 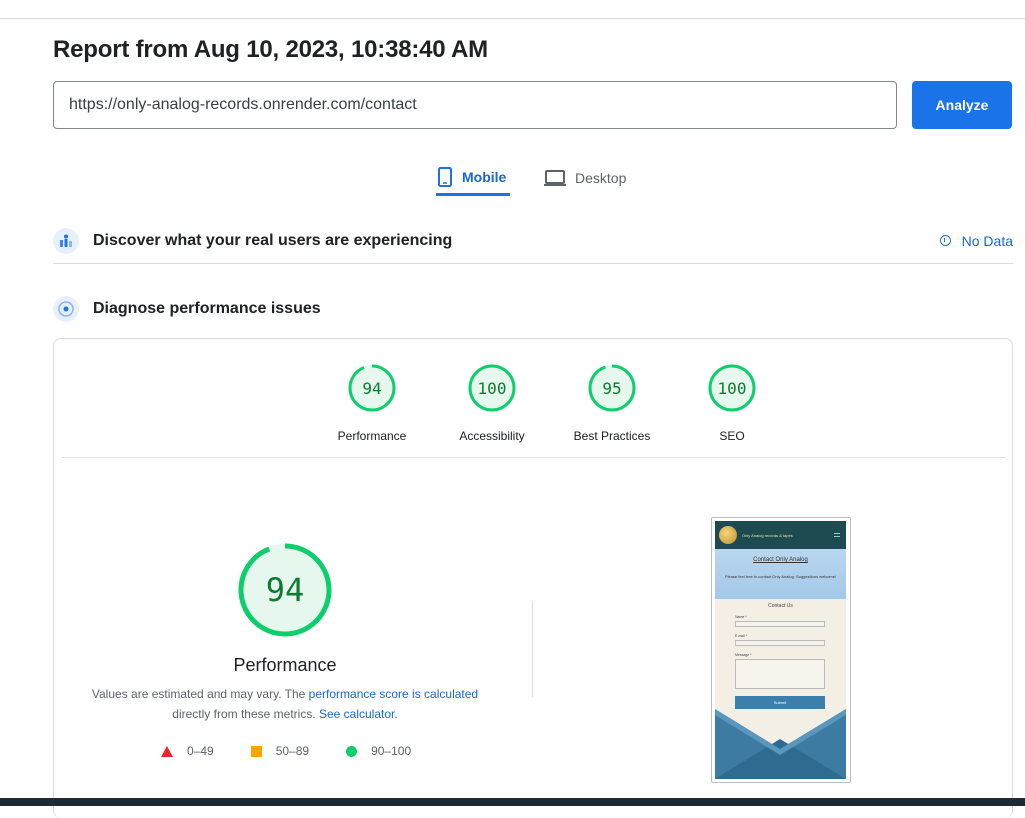 What do you see at coordinates (532, 649) in the screenshot?
I see `vertical-divider` at bounding box center [532, 649].